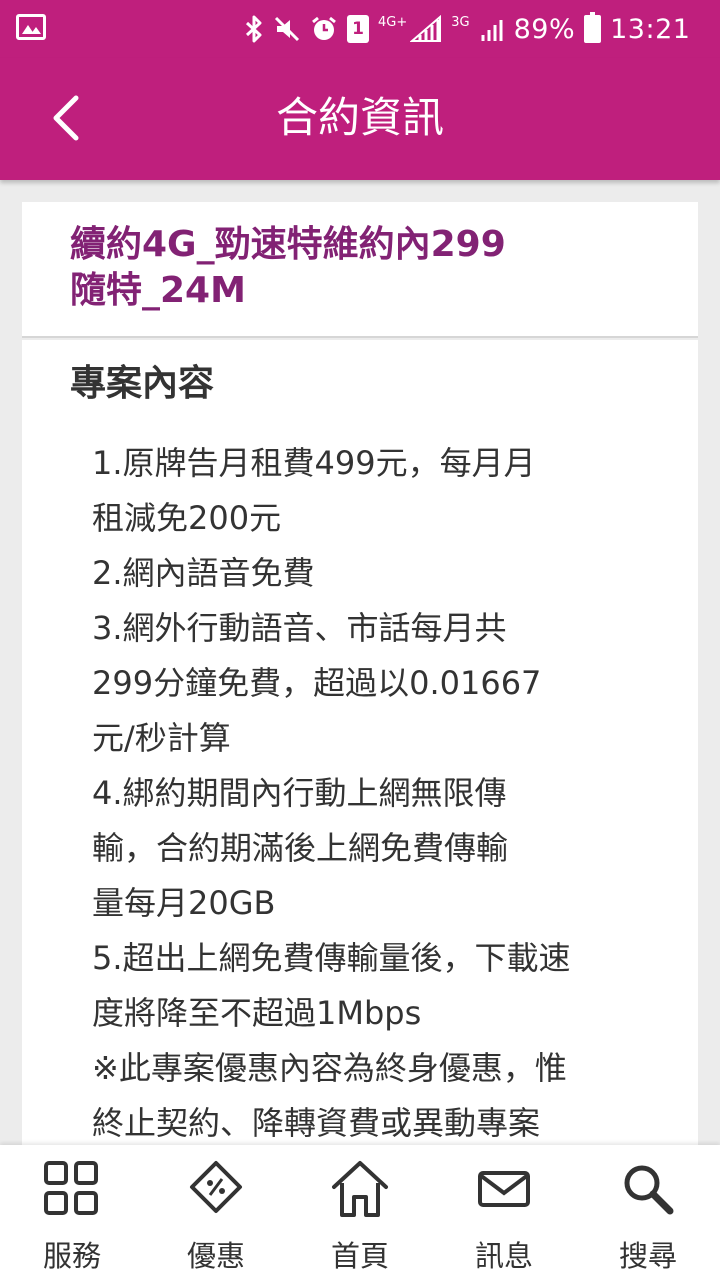  I want to click on mail-icon, so click(504, 1189).